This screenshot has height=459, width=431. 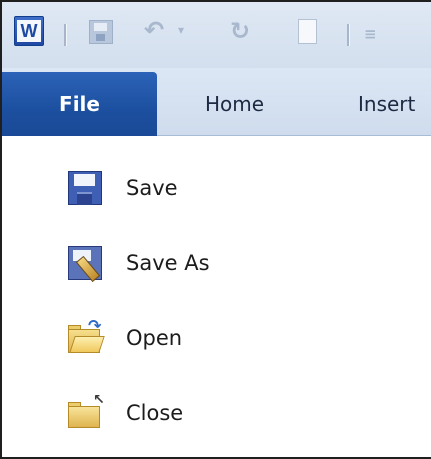 What do you see at coordinates (99, 400) in the screenshot?
I see `close-arrow-icon: ↖` at bounding box center [99, 400].